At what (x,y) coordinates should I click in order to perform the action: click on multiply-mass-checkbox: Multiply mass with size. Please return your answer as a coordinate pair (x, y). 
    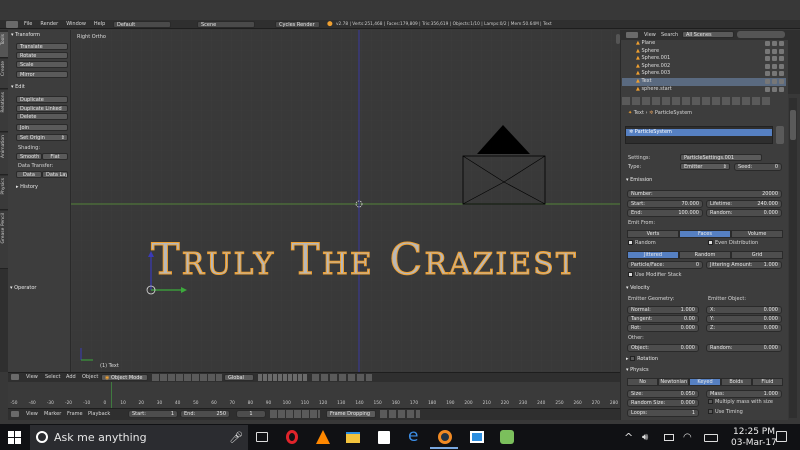
    Looking at the image, I should click on (740, 402).